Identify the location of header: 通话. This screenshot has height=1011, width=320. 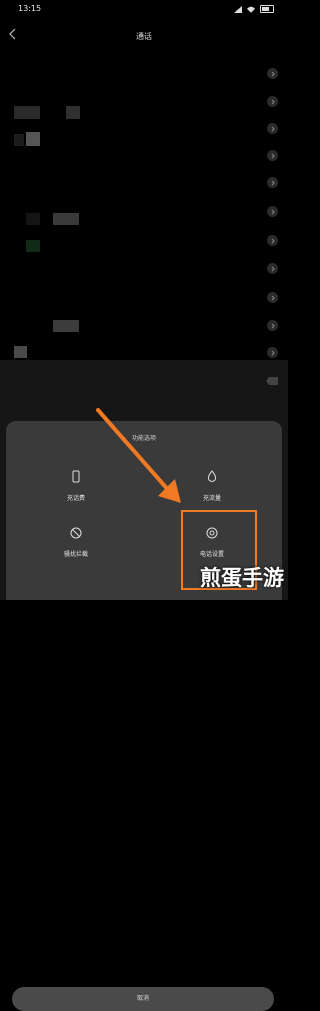
(144, 36).